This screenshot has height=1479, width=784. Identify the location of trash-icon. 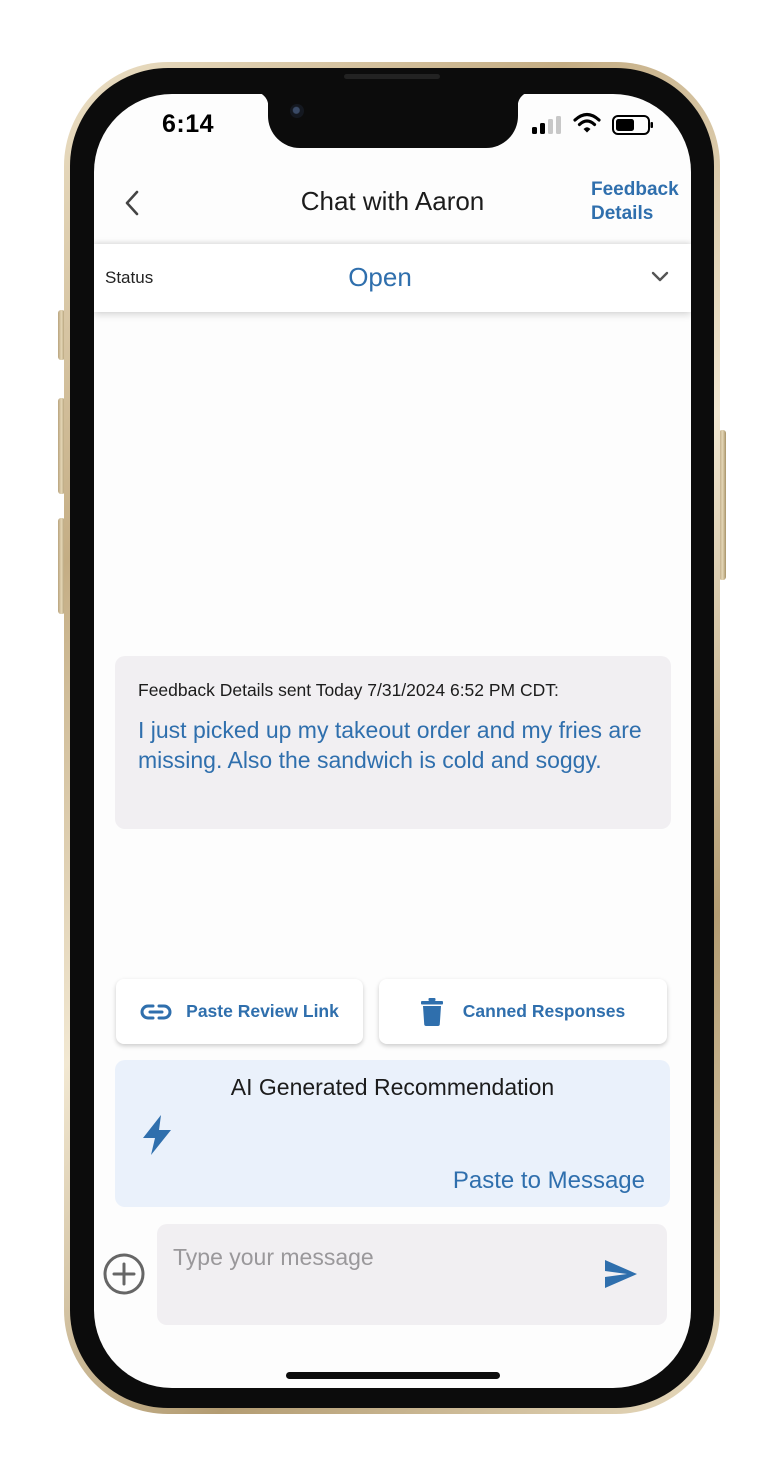
(431, 1011).